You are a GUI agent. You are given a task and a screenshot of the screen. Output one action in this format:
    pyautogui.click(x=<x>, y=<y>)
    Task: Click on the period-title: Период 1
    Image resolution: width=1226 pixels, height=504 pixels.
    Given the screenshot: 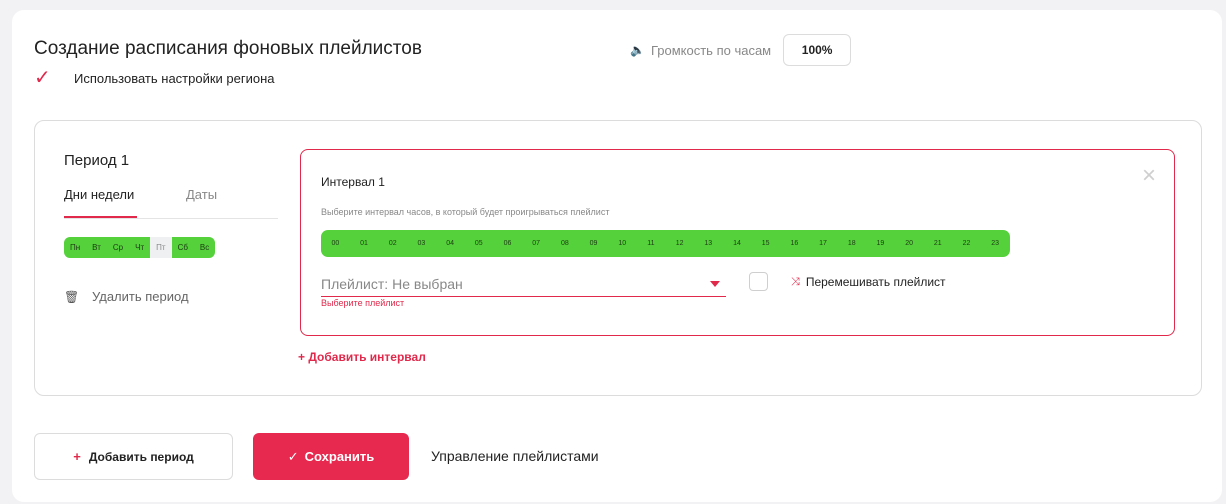 What is the action you would take?
    pyautogui.click(x=97, y=160)
    